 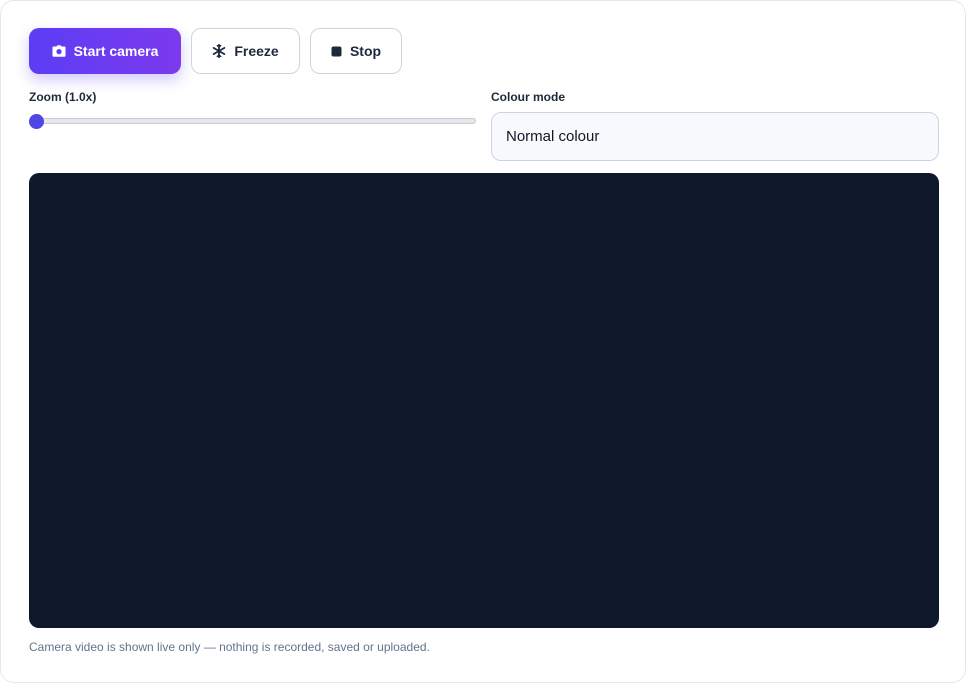 I want to click on zoom-label: Zoom (1.0x), so click(x=63, y=97).